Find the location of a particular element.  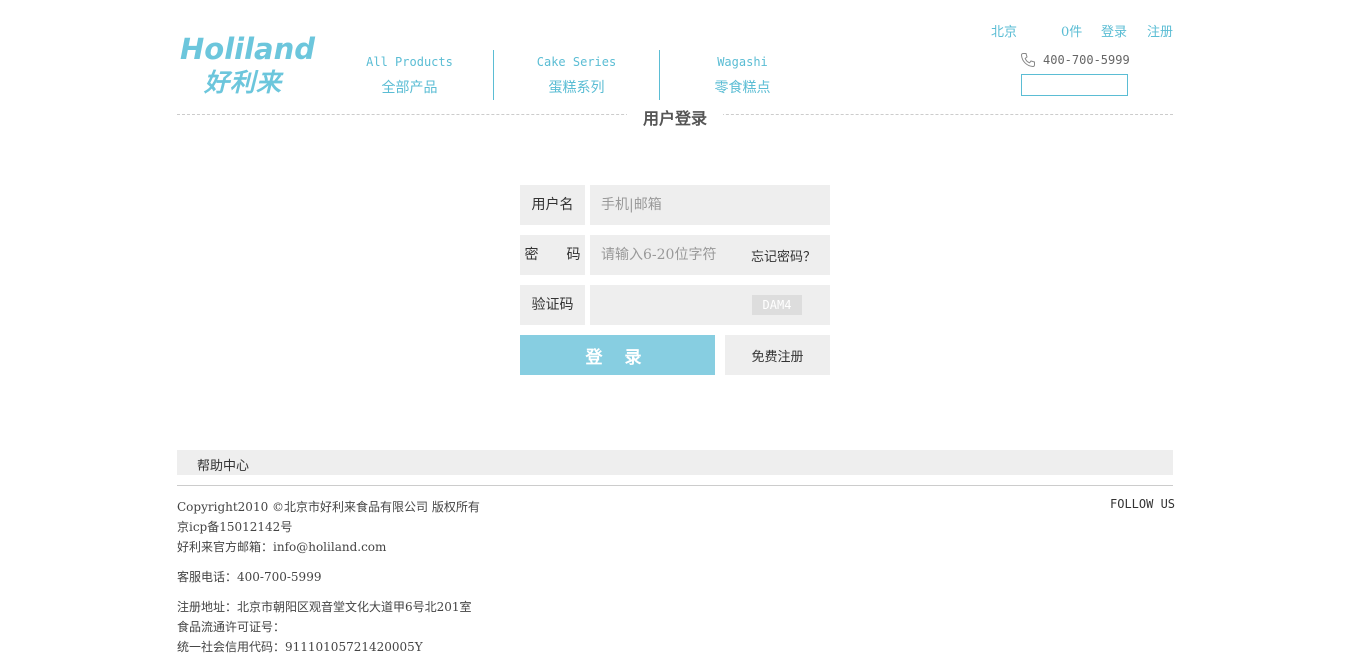

phone-icon is located at coordinates (1027, 60).